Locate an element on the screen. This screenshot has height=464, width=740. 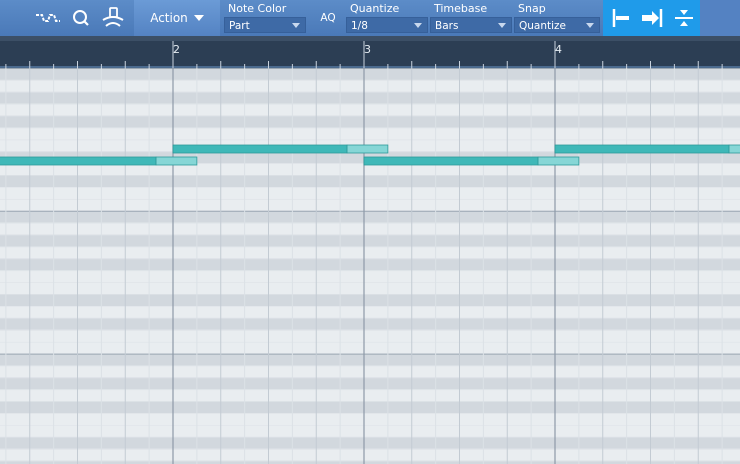
action-menu-button: Action is located at coordinates (177, 18).